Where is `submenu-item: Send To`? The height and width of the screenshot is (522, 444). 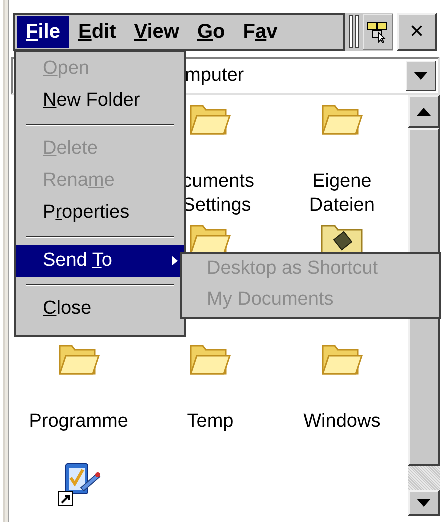 submenu-item: Send To is located at coordinates (100, 261).